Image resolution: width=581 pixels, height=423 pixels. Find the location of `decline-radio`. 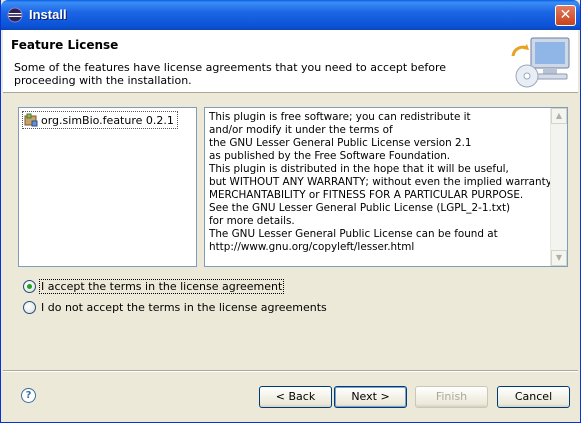

decline-radio is located at coordinates (29, 307).